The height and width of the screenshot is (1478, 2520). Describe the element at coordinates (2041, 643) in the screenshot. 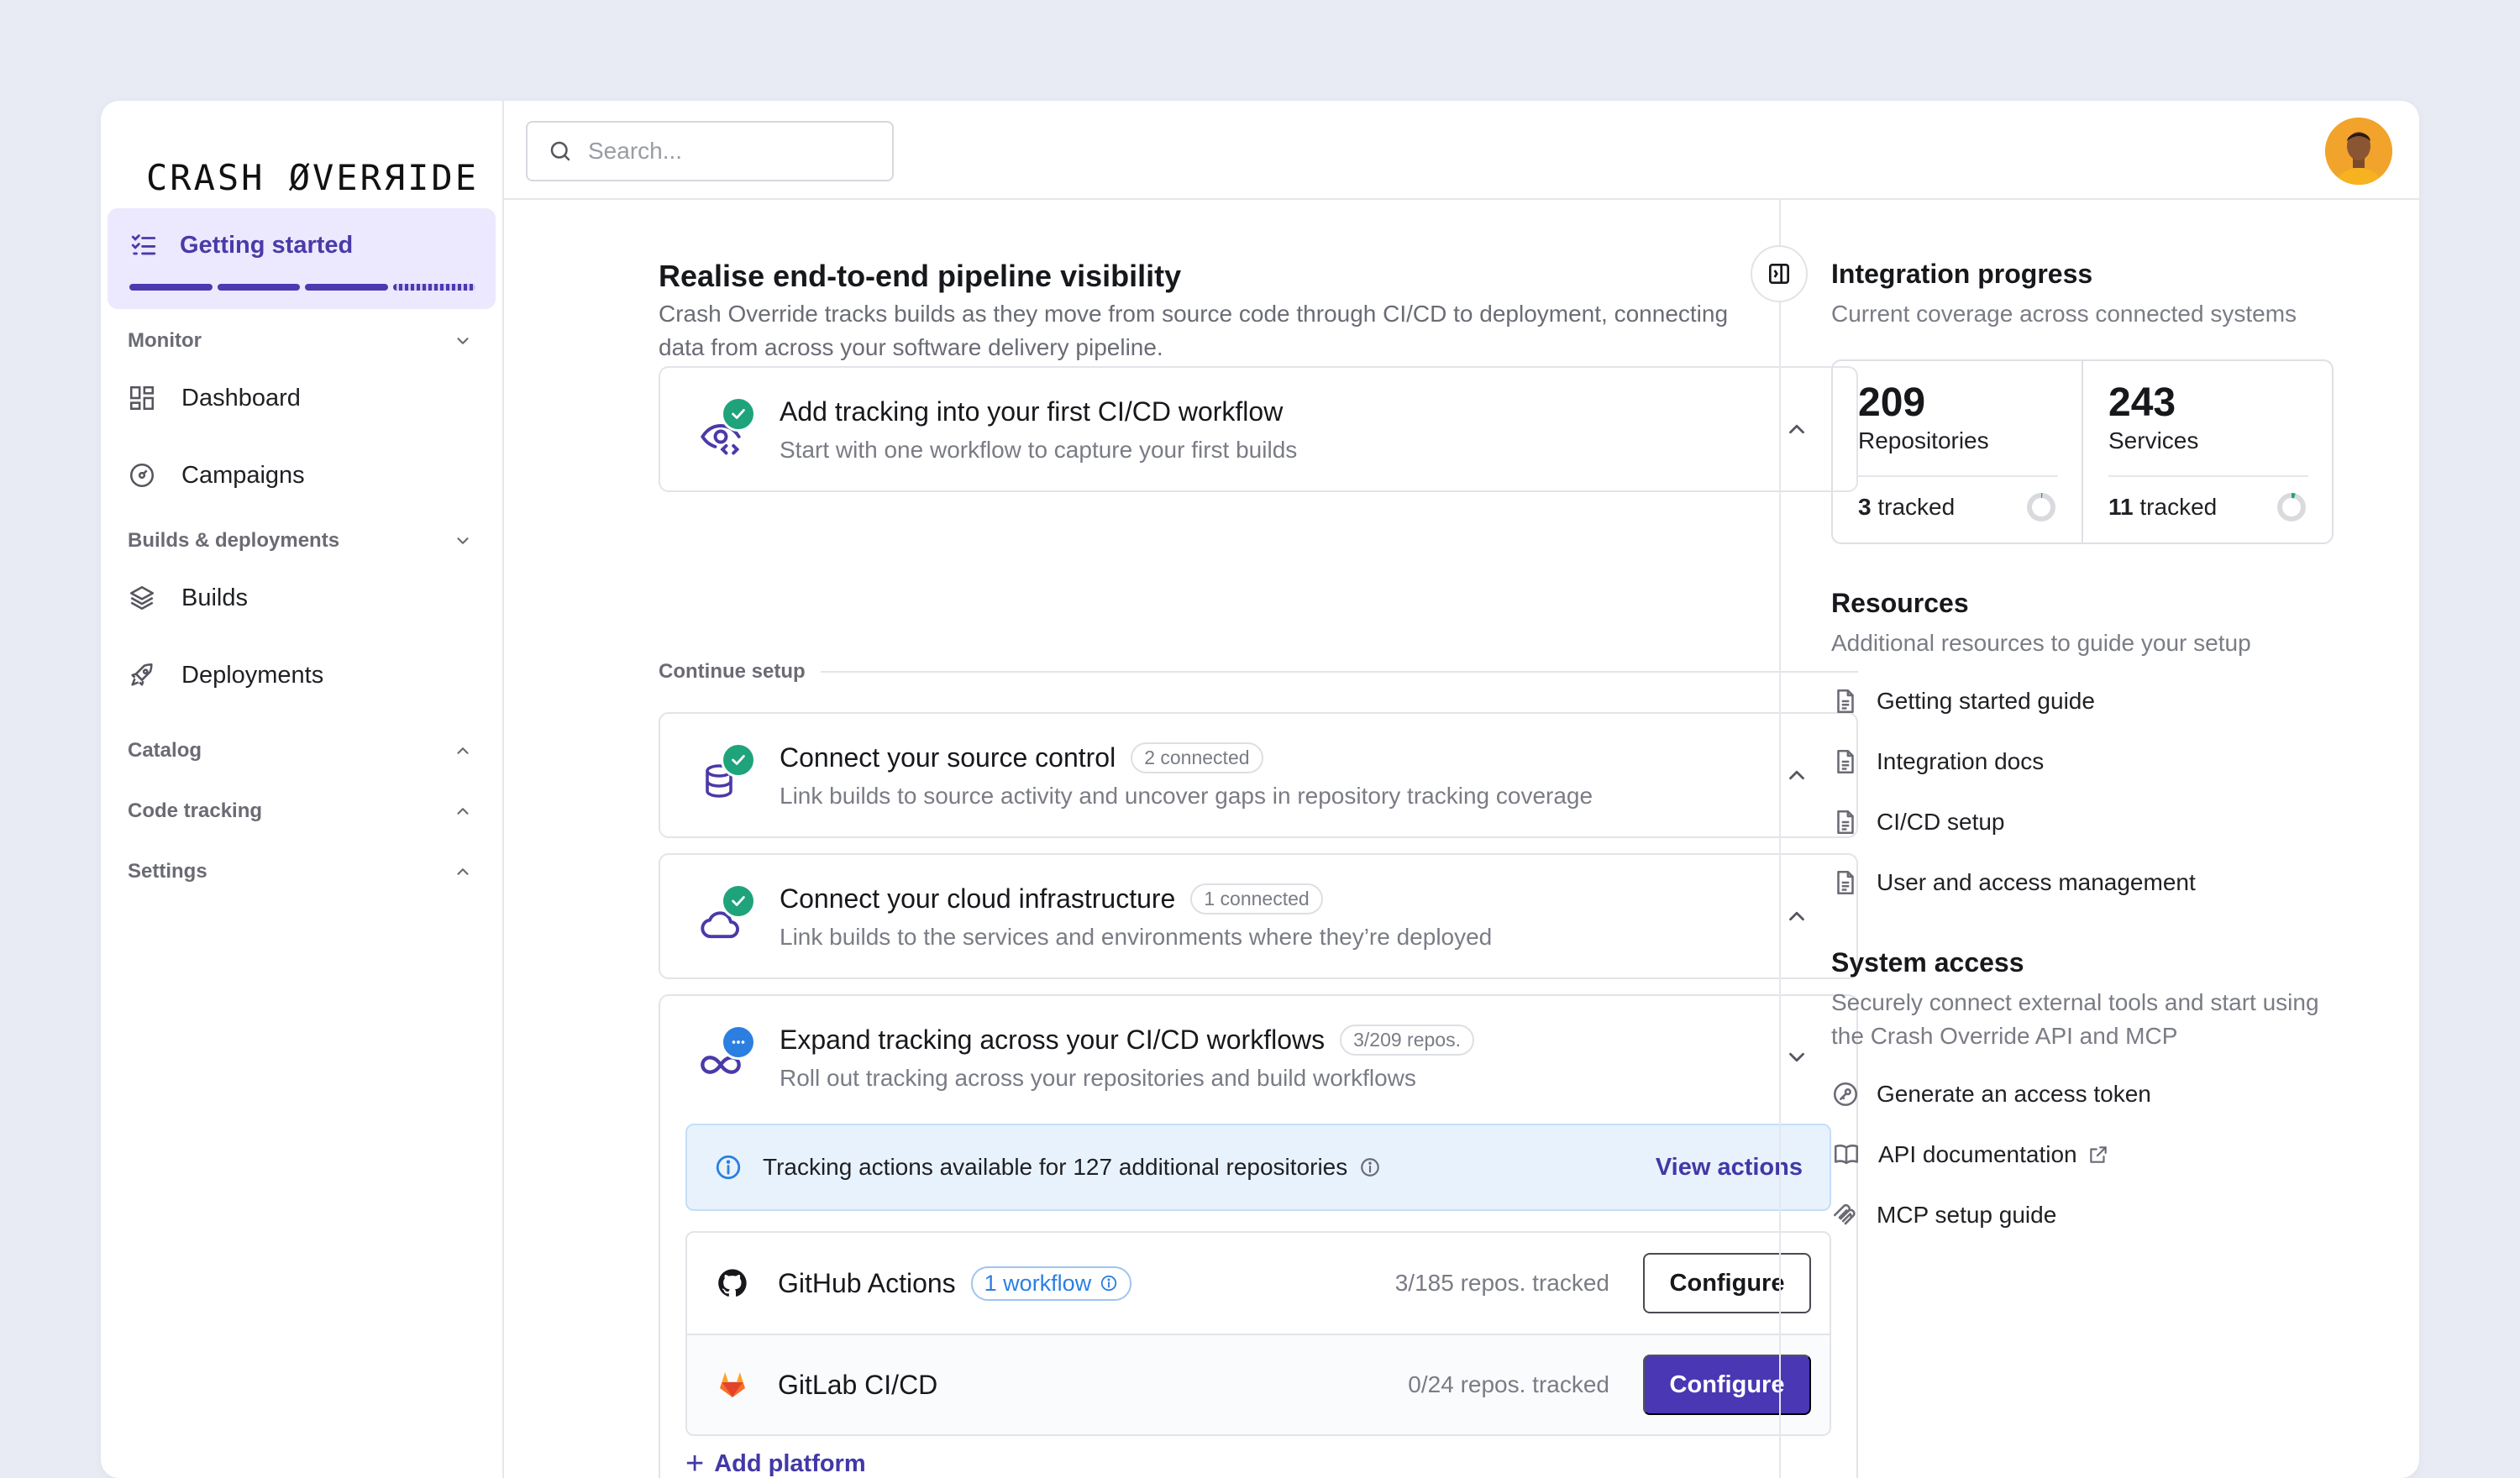

I see `resources-subtitle: Additional resources to guide your setup` at that location.